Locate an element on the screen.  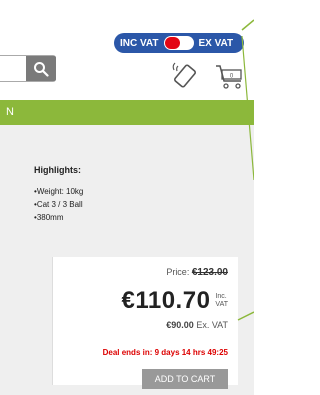
inc-vat-tag: Inc. VAT is located at coordinates (221, 301).